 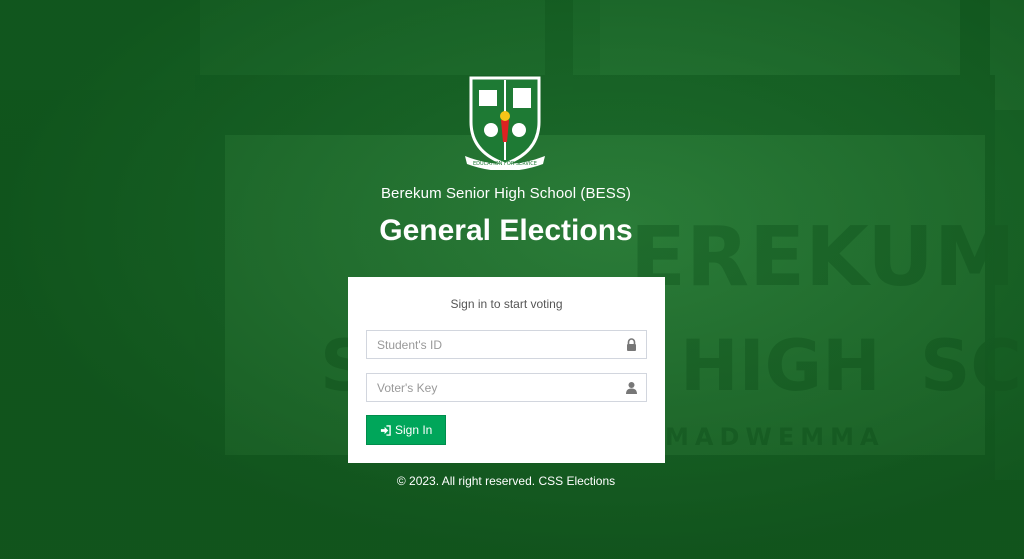 I want to click on page-title: General Elections, so click(x=506, y=230).